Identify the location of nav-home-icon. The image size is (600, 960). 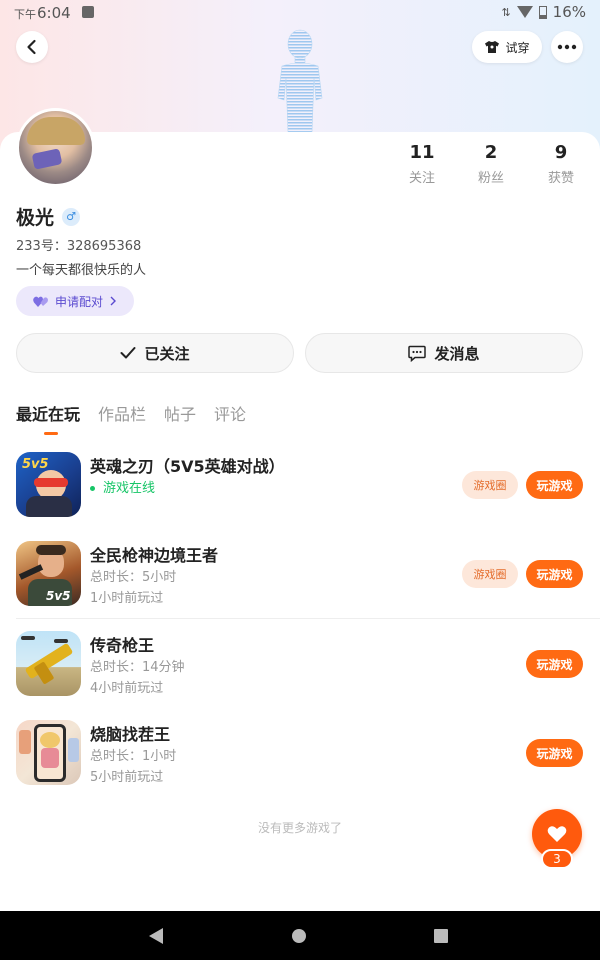
(299, 936).